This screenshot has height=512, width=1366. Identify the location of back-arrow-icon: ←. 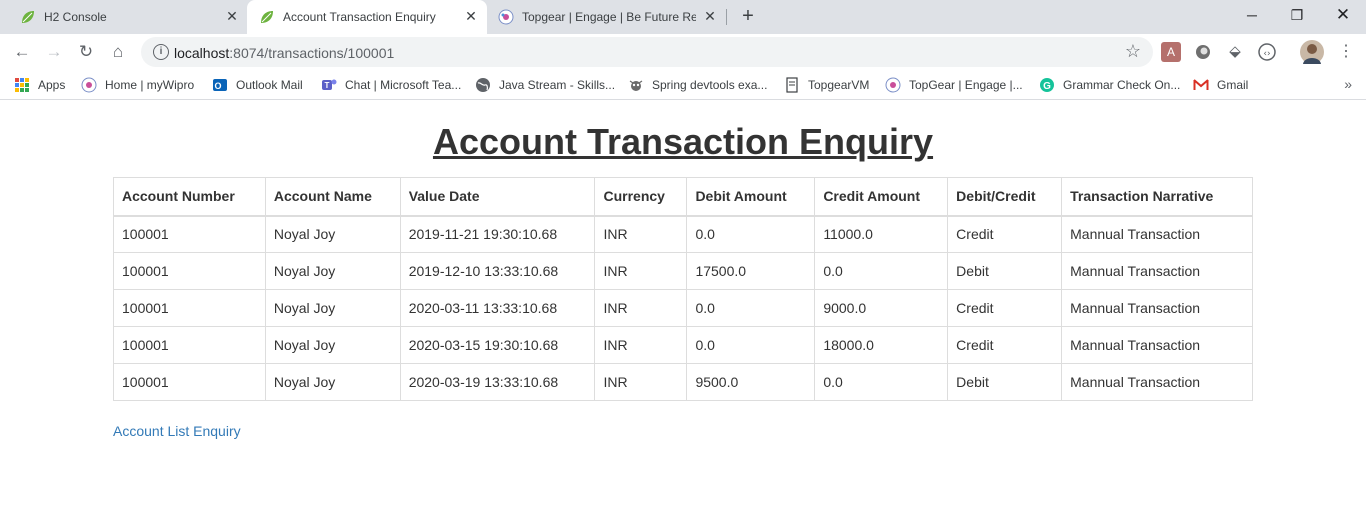
(22, 52).